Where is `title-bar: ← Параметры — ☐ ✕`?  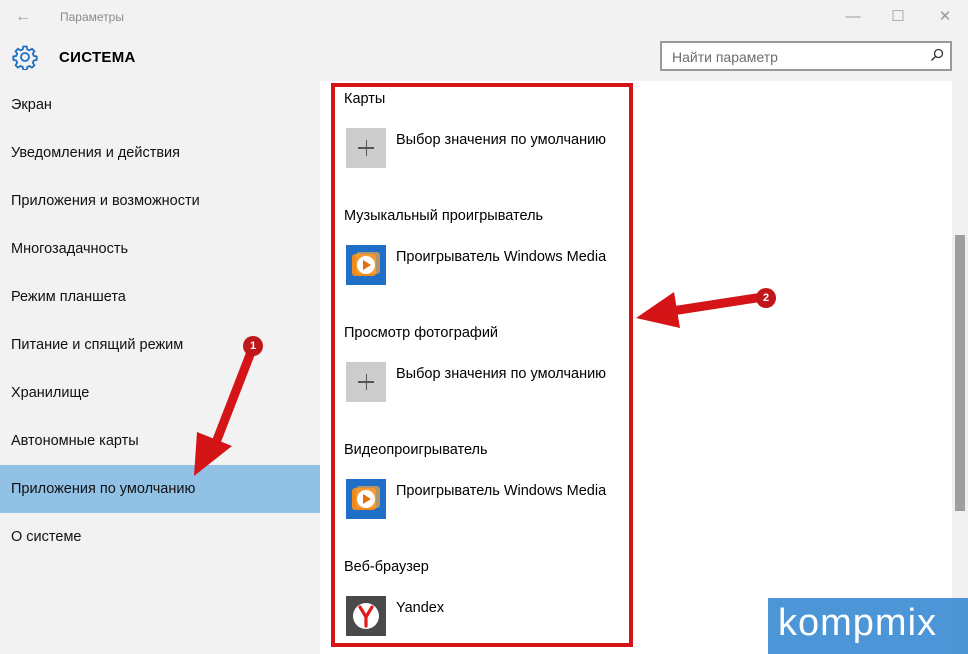
title-bar: ← Параметры — ☐ ✕ is located at coordinates (484, 17).